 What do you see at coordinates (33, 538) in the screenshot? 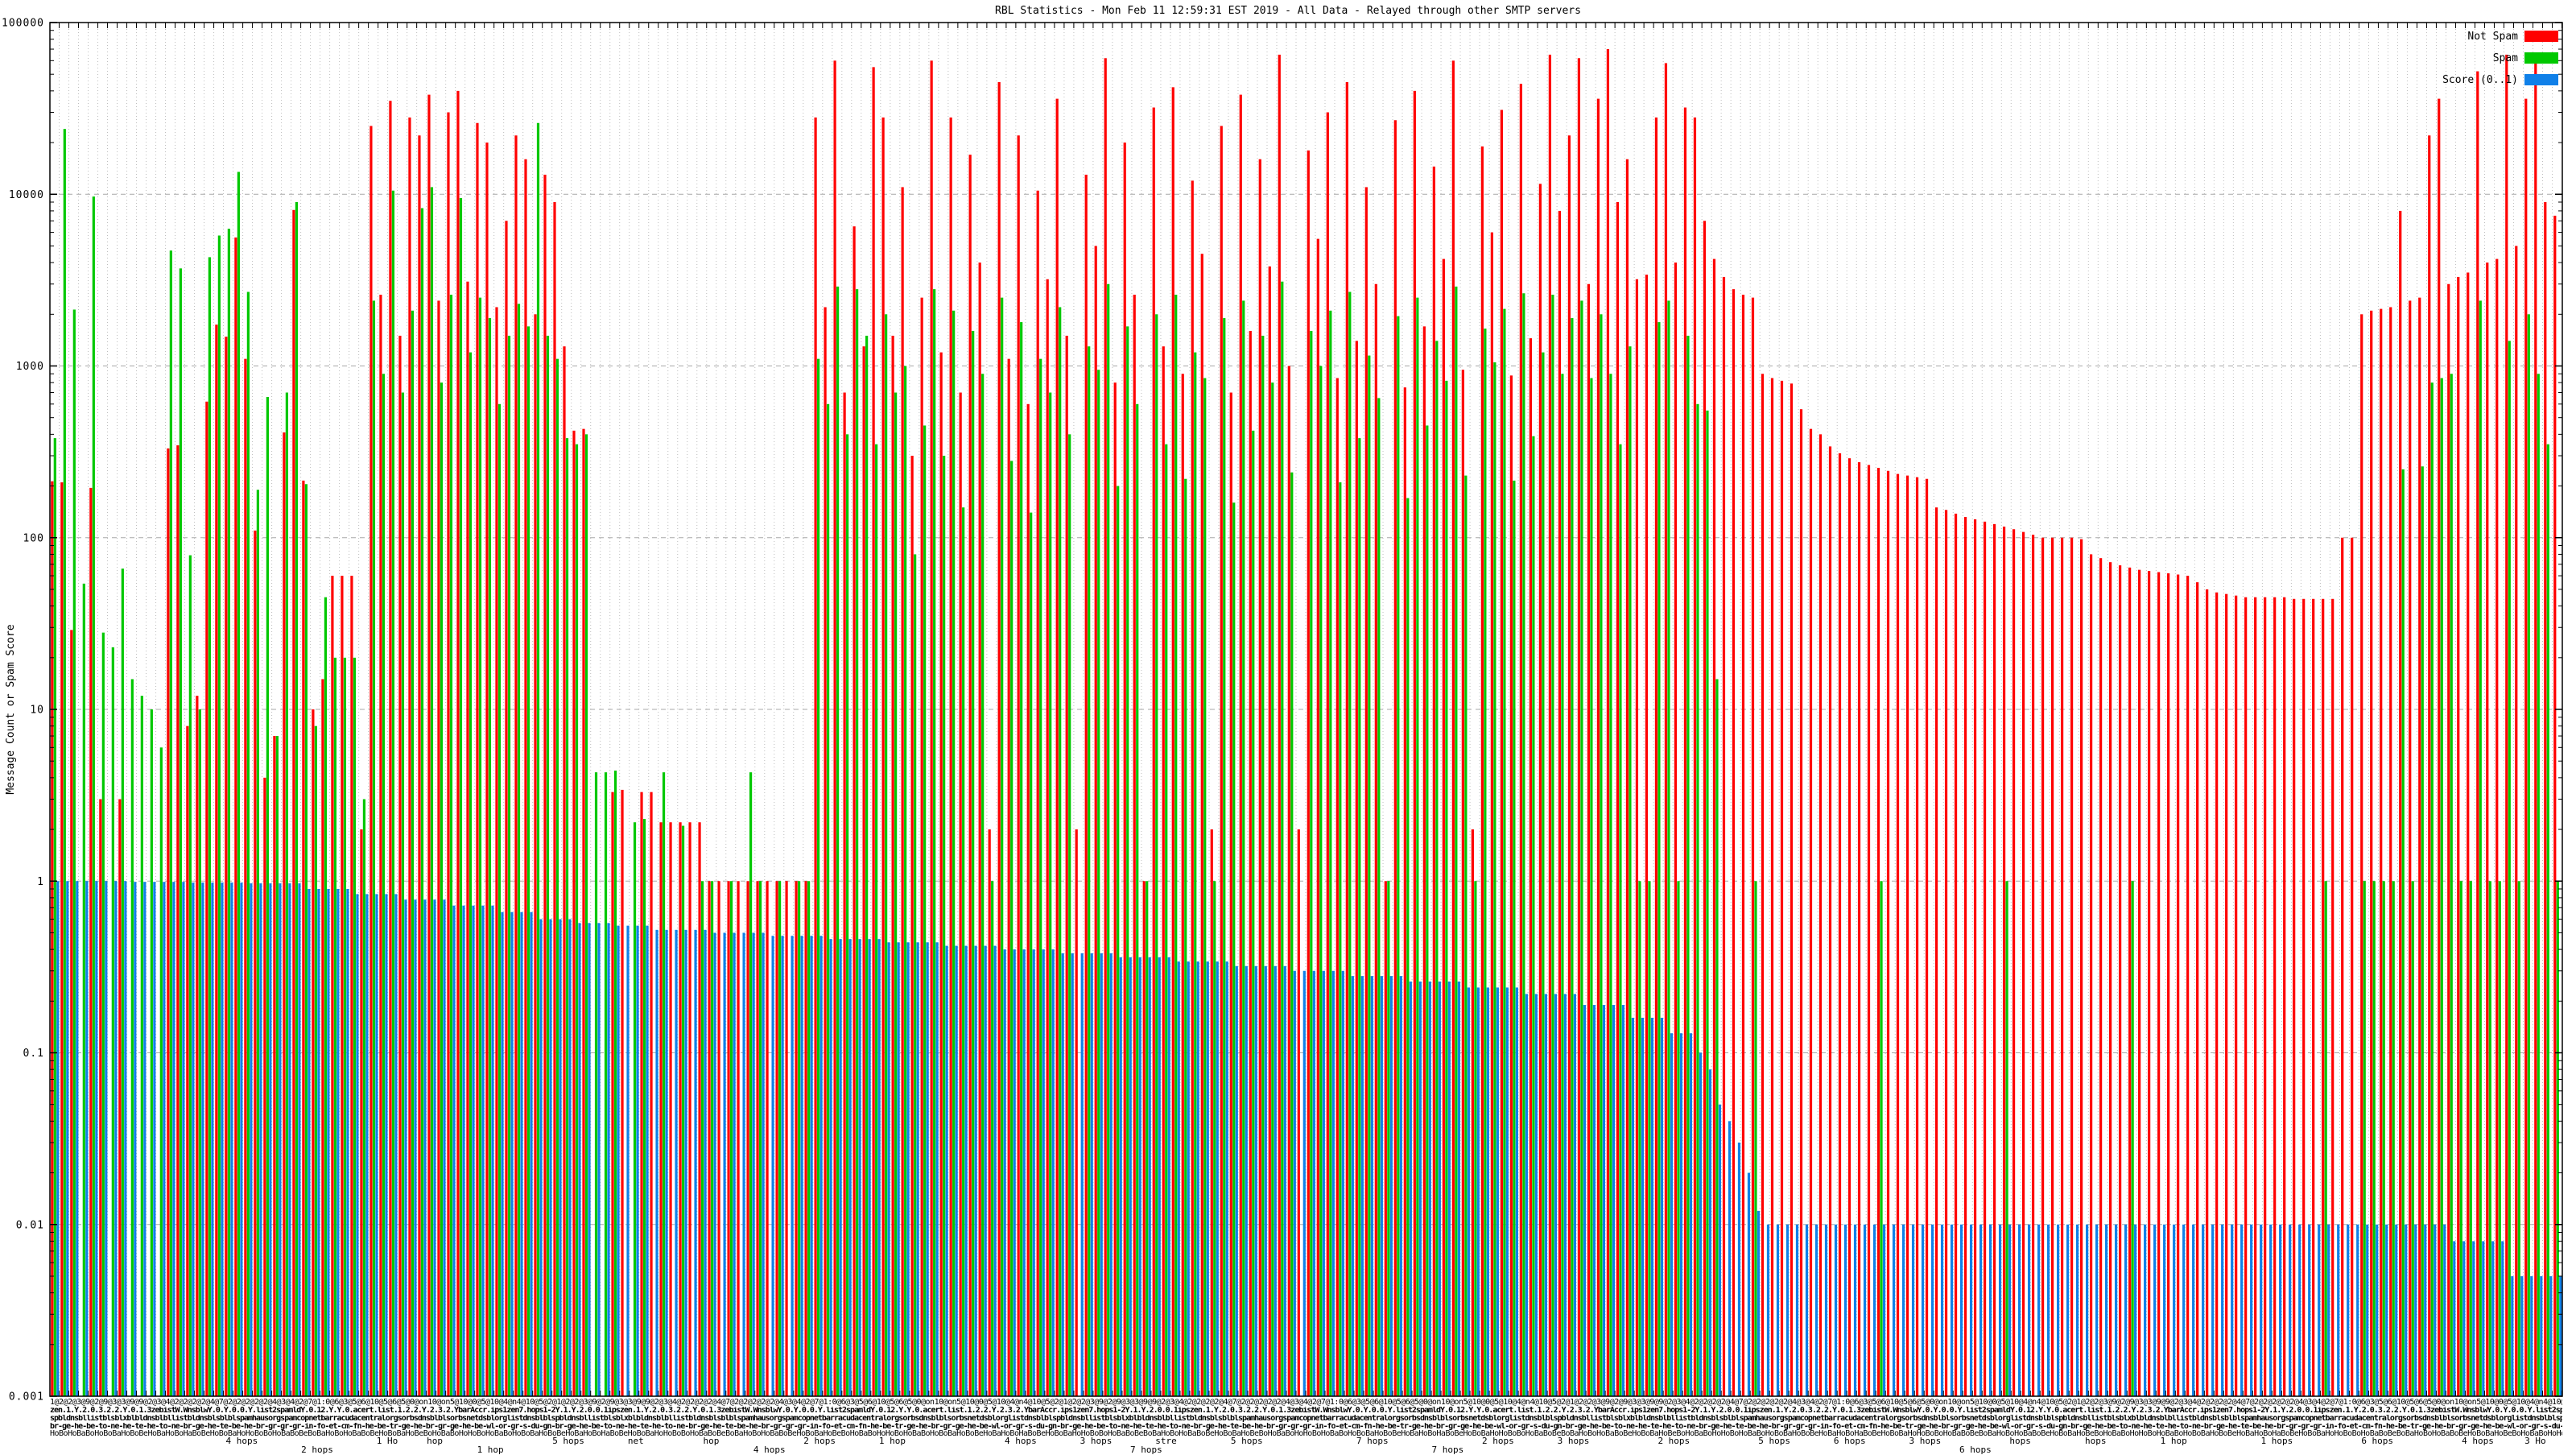
I see `svg-text: 100` at bounding box center [33, 538].